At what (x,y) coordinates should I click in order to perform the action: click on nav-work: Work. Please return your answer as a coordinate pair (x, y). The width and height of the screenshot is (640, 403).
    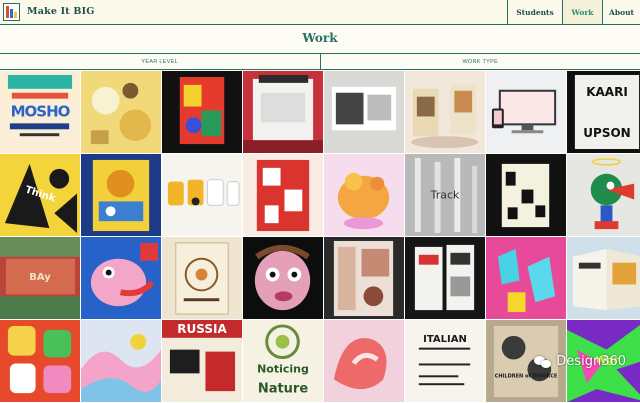
    Looking at the image, I should click on (582, 12).